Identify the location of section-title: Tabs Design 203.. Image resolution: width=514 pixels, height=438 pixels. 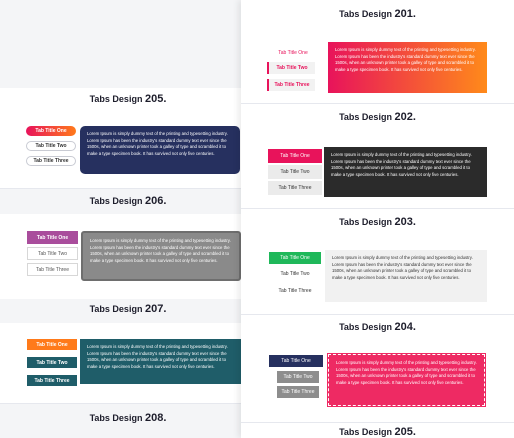
(377, 222).